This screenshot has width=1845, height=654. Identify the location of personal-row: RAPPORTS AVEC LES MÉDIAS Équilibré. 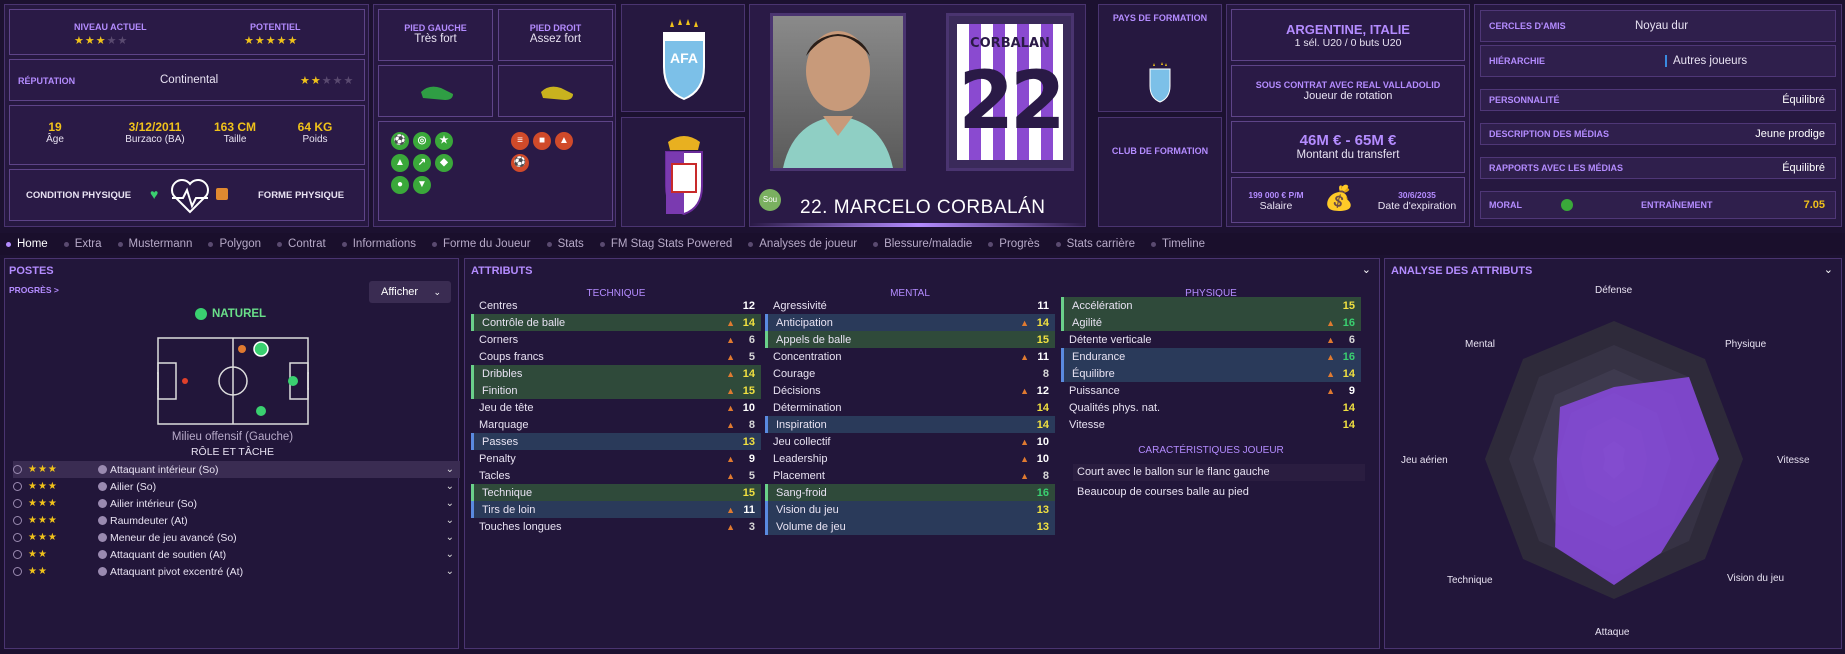
(1658, 168).